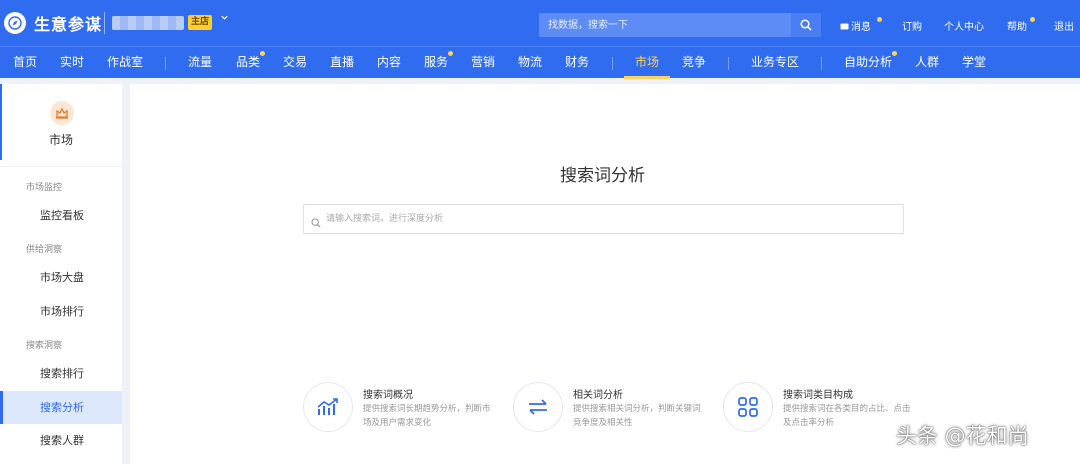 This screenshot has height=464, width=1080. What do you see at coordinates (775, 61) in the screenshot?
I see `nav-item-business-zone: 业务专区` at bounding box center [775, 61].